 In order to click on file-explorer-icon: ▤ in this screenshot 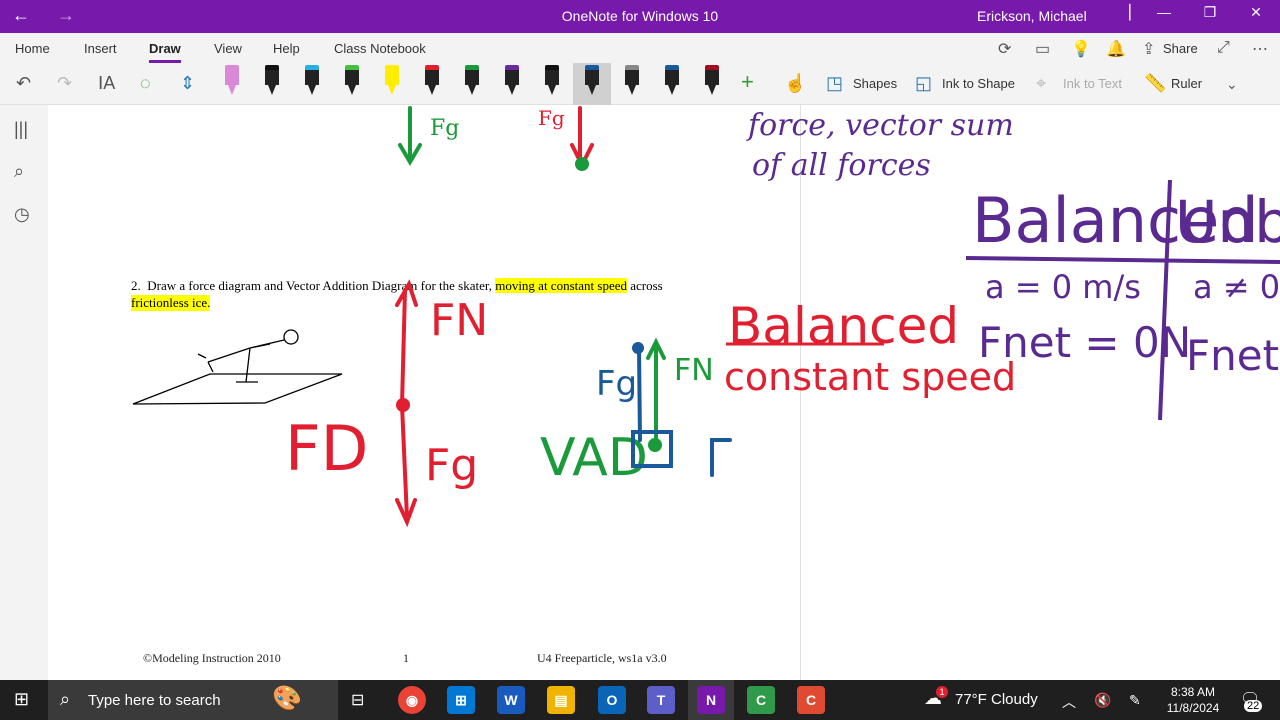, I will do `click(561, 700)`.